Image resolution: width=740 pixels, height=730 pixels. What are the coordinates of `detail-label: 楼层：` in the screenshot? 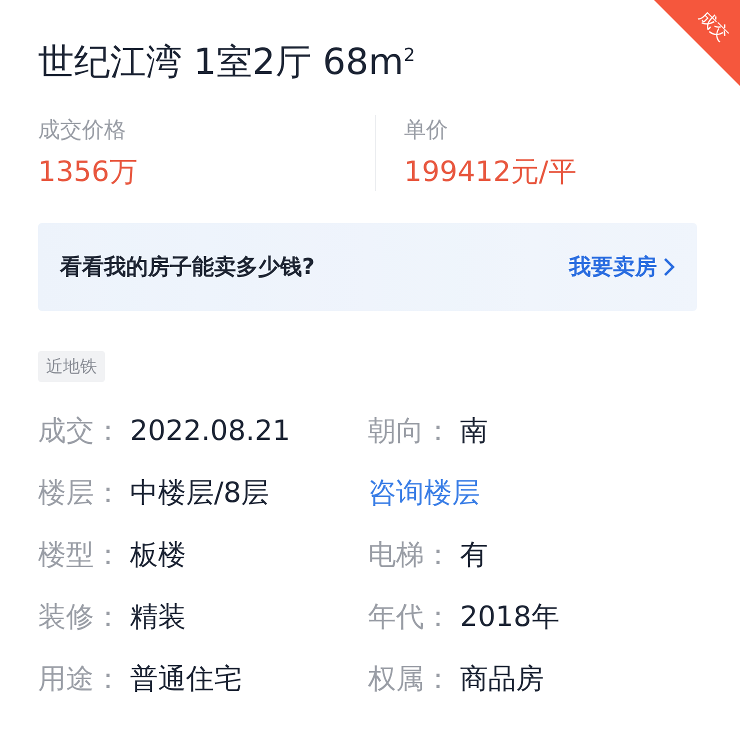 It's located at (80, 493).